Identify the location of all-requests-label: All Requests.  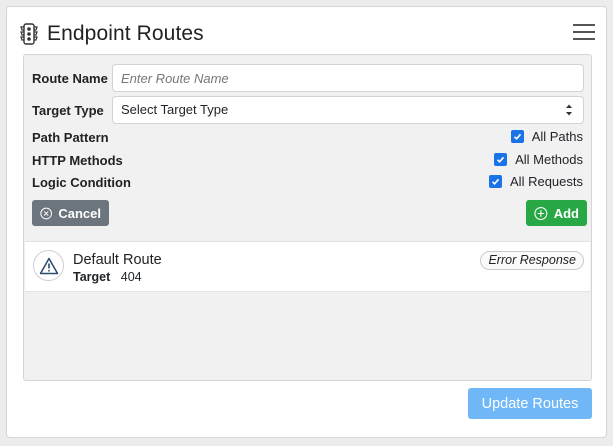
(546, 181).